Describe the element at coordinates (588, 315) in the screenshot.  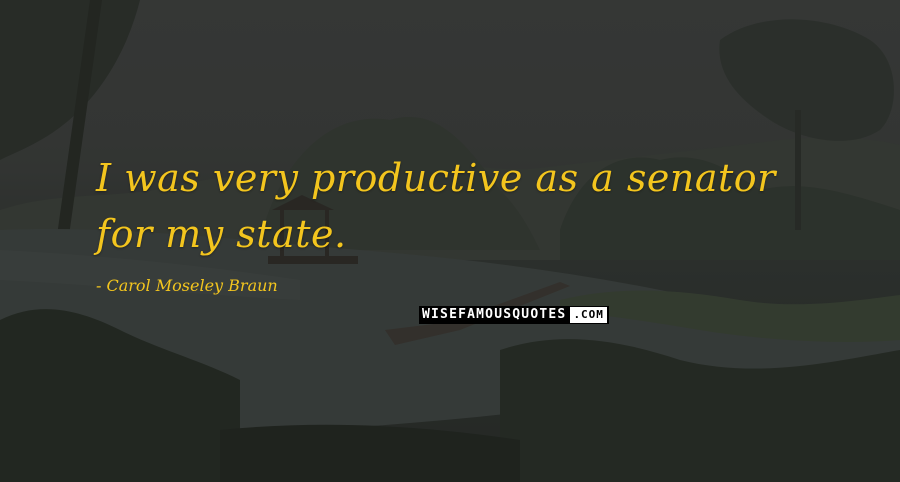
I see `watermark-suffix: .COM` at that location.